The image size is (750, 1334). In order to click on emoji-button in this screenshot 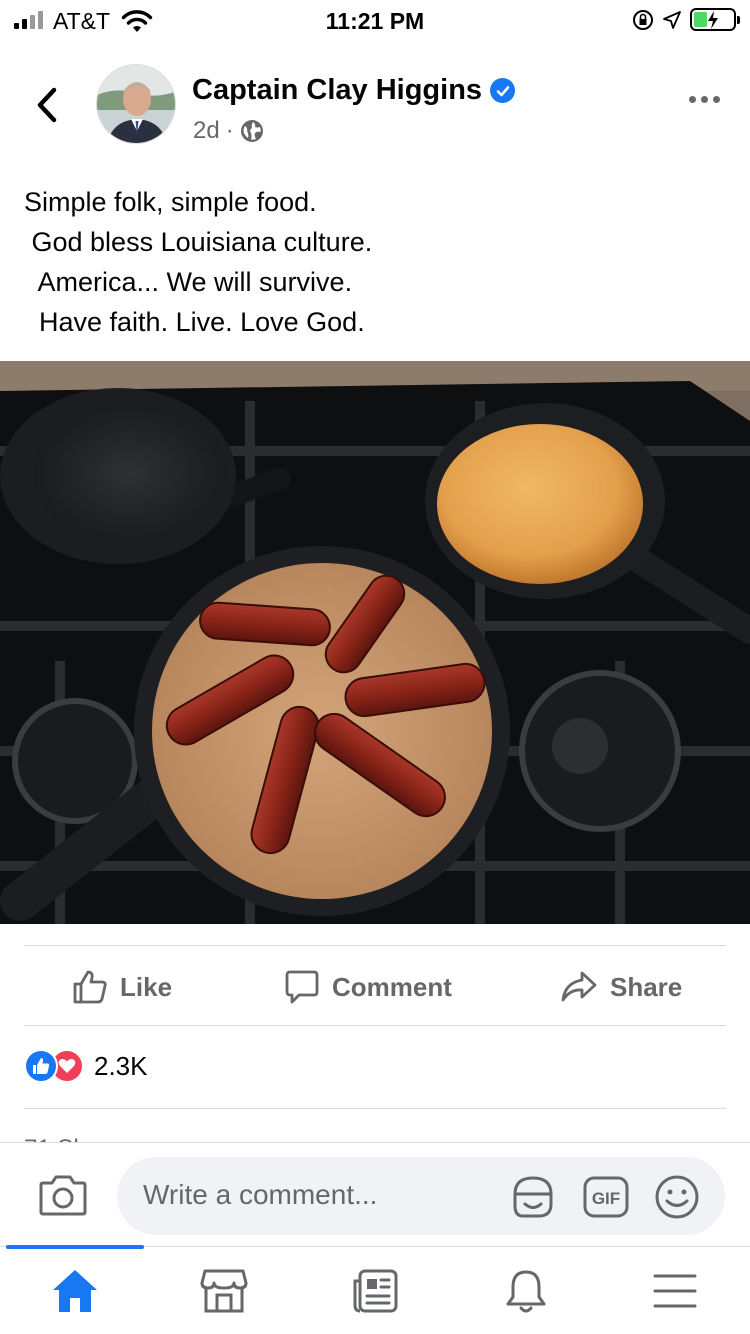, I will do `click(677, 1199)`.